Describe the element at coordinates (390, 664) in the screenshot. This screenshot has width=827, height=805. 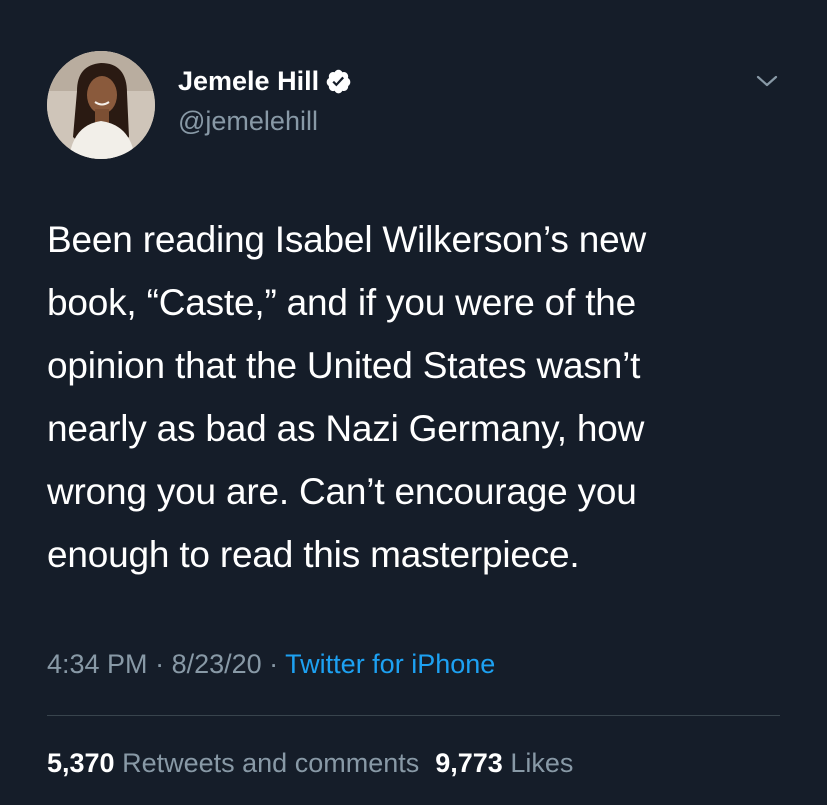
I see `tweet-source-link: Twitter for iPhone` at that location.